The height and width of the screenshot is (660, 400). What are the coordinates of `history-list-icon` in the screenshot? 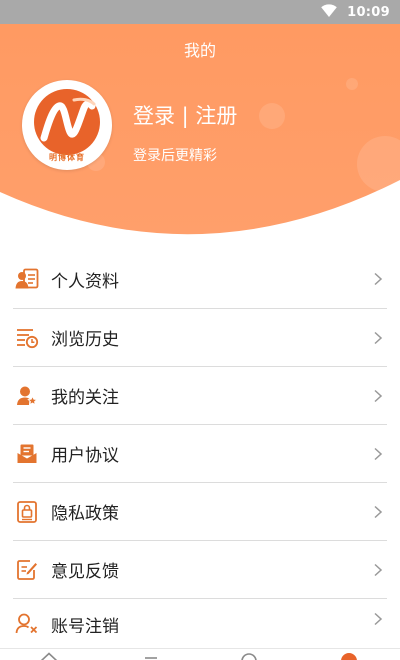 It's located at (27, 338).